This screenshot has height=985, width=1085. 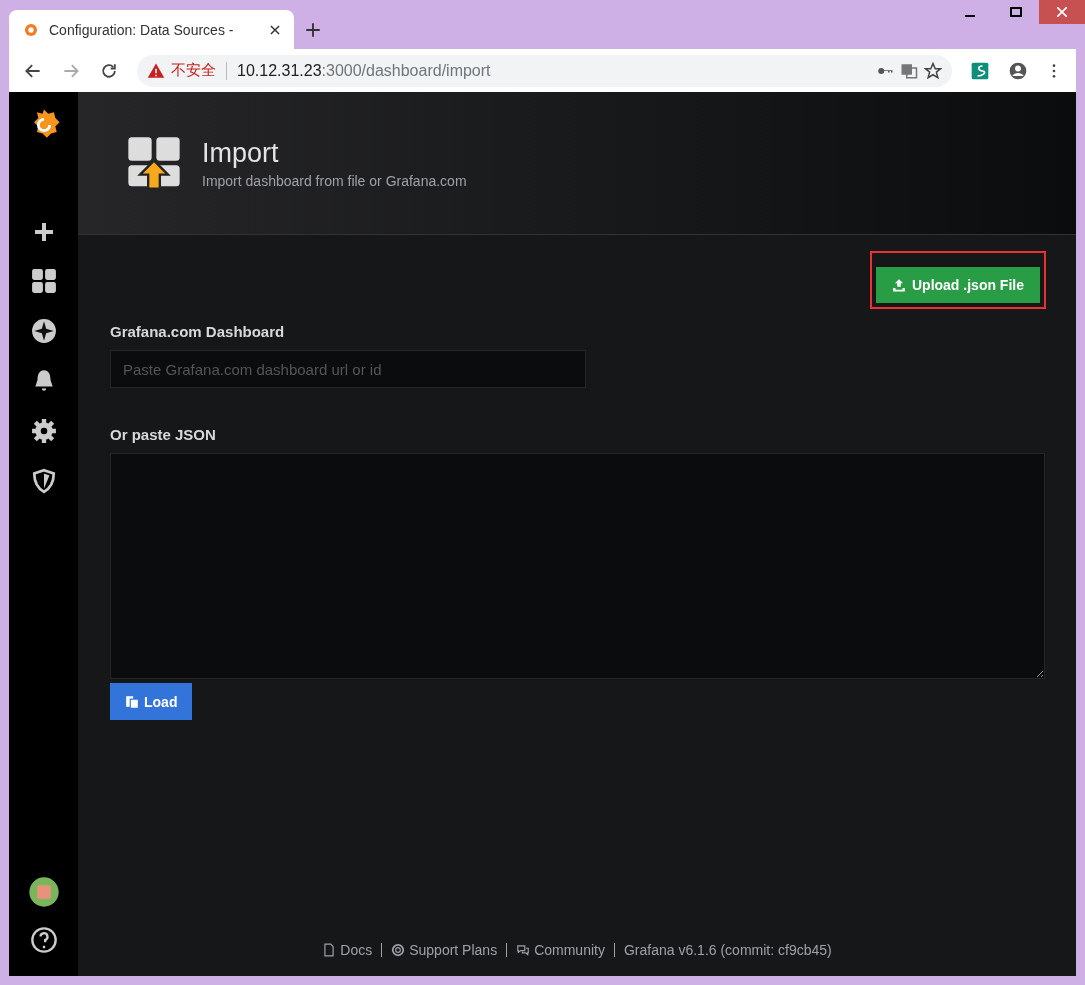 What do you see at coordinates (1016, 12) in the screenshot?
I see `maximize-icon` at bounding box center [1016, 12].